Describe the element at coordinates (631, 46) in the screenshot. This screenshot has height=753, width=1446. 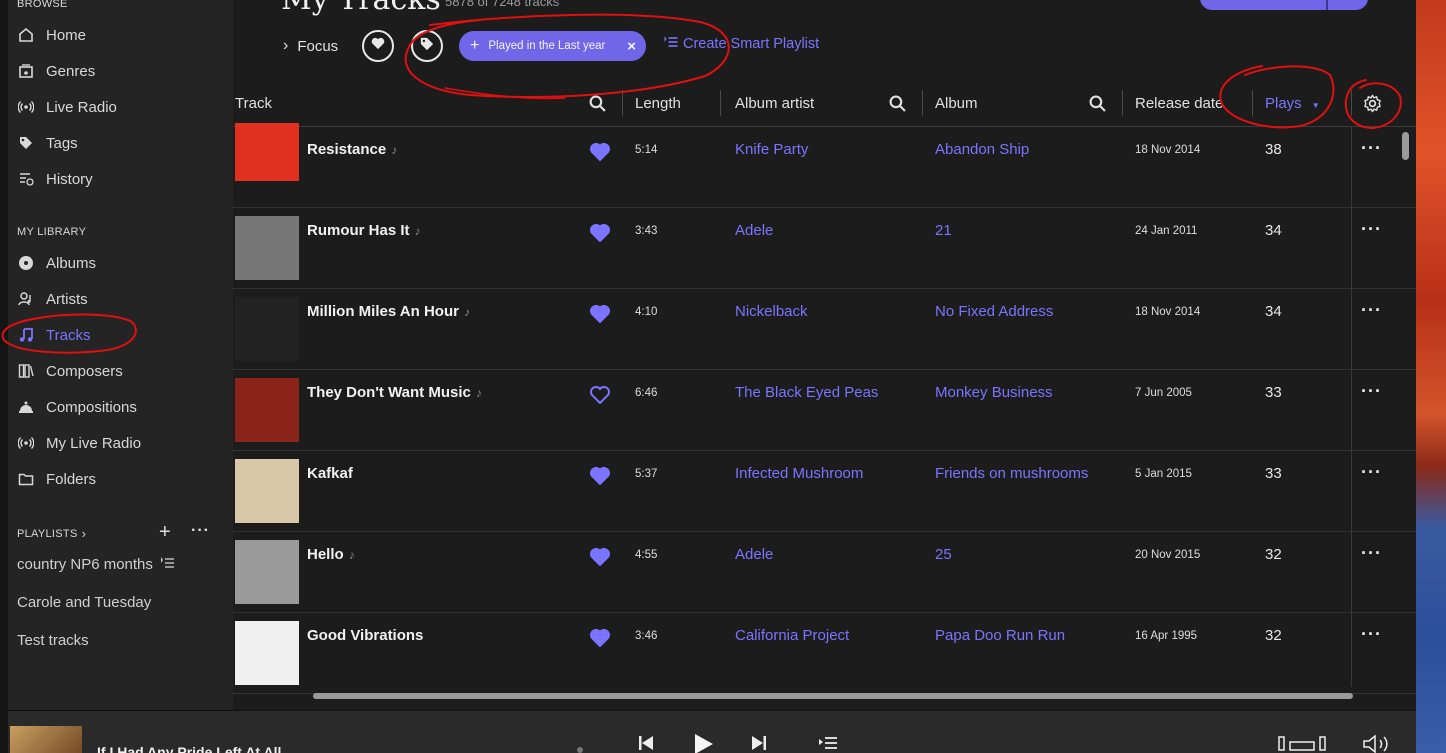
I see `close-icon: ×` at that location.